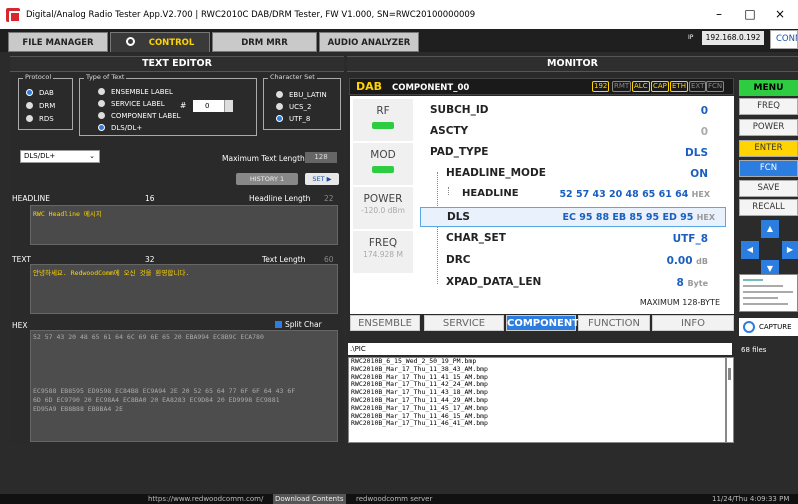 The height and width of the screenshot is (504, 798). I want to click on scrollbar-thumb, so click(729, 374).